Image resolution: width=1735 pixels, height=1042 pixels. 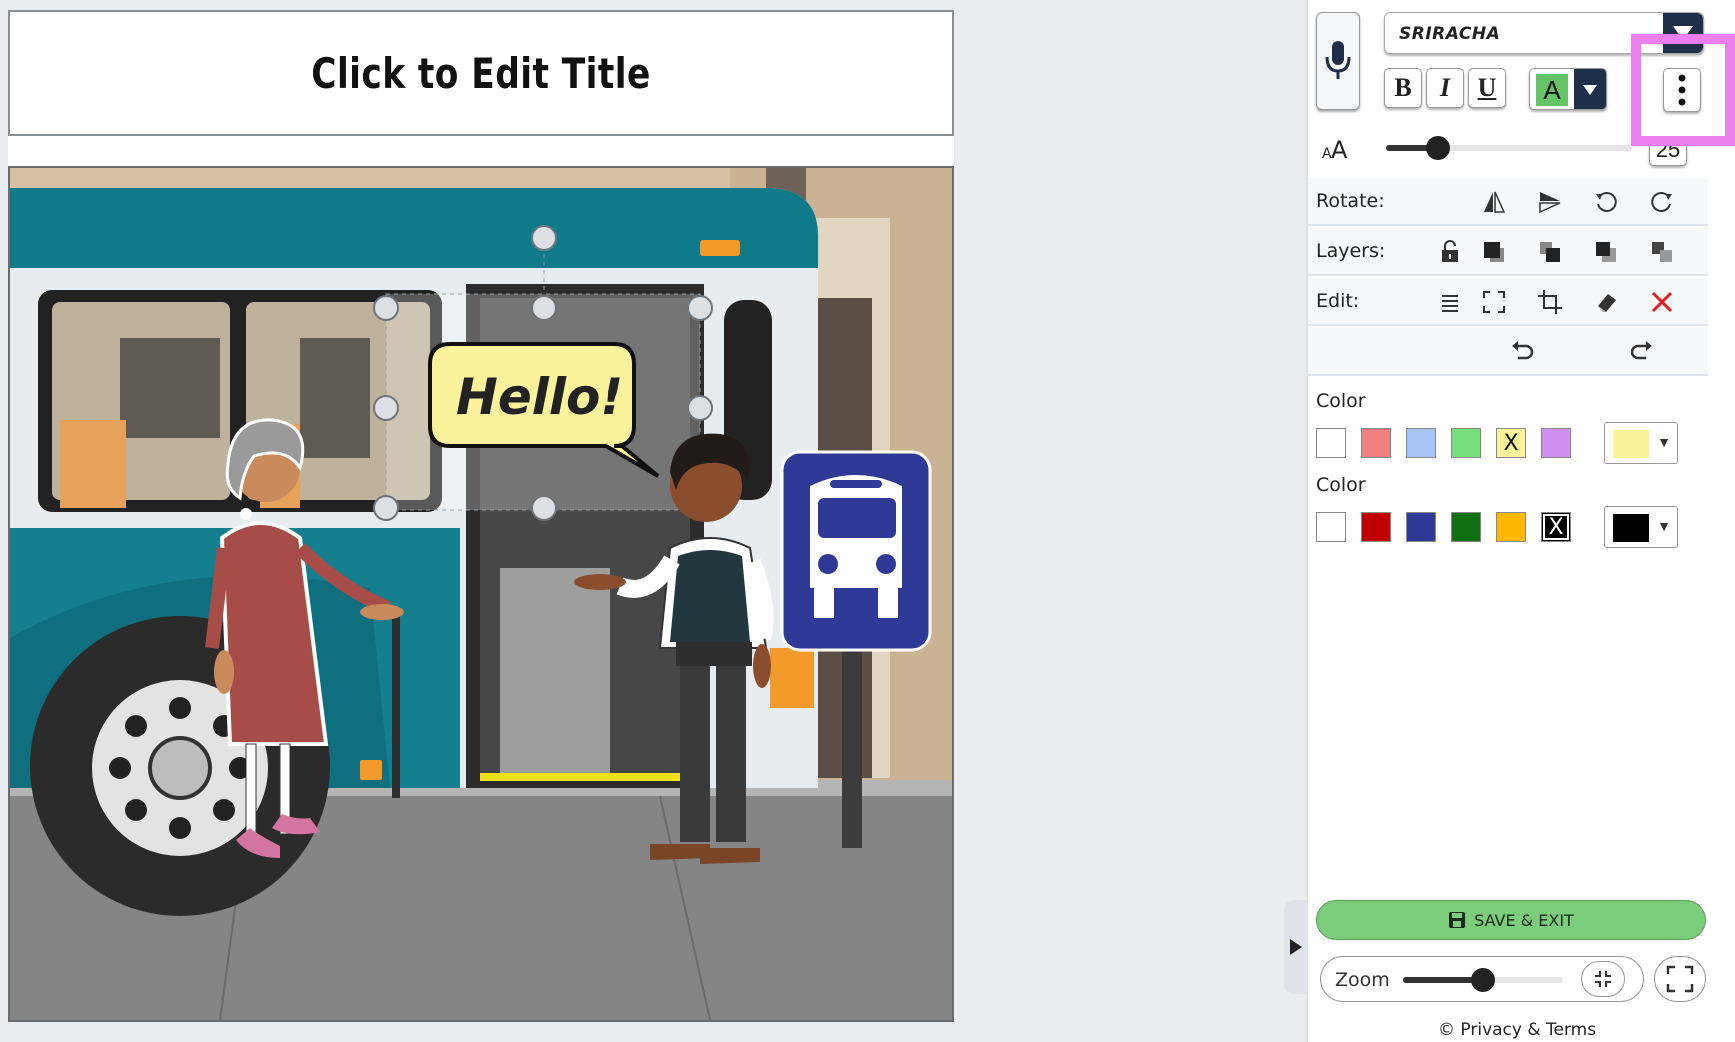 I want to click on title-box: Click to Edit Title, so click(x=481, y=73).